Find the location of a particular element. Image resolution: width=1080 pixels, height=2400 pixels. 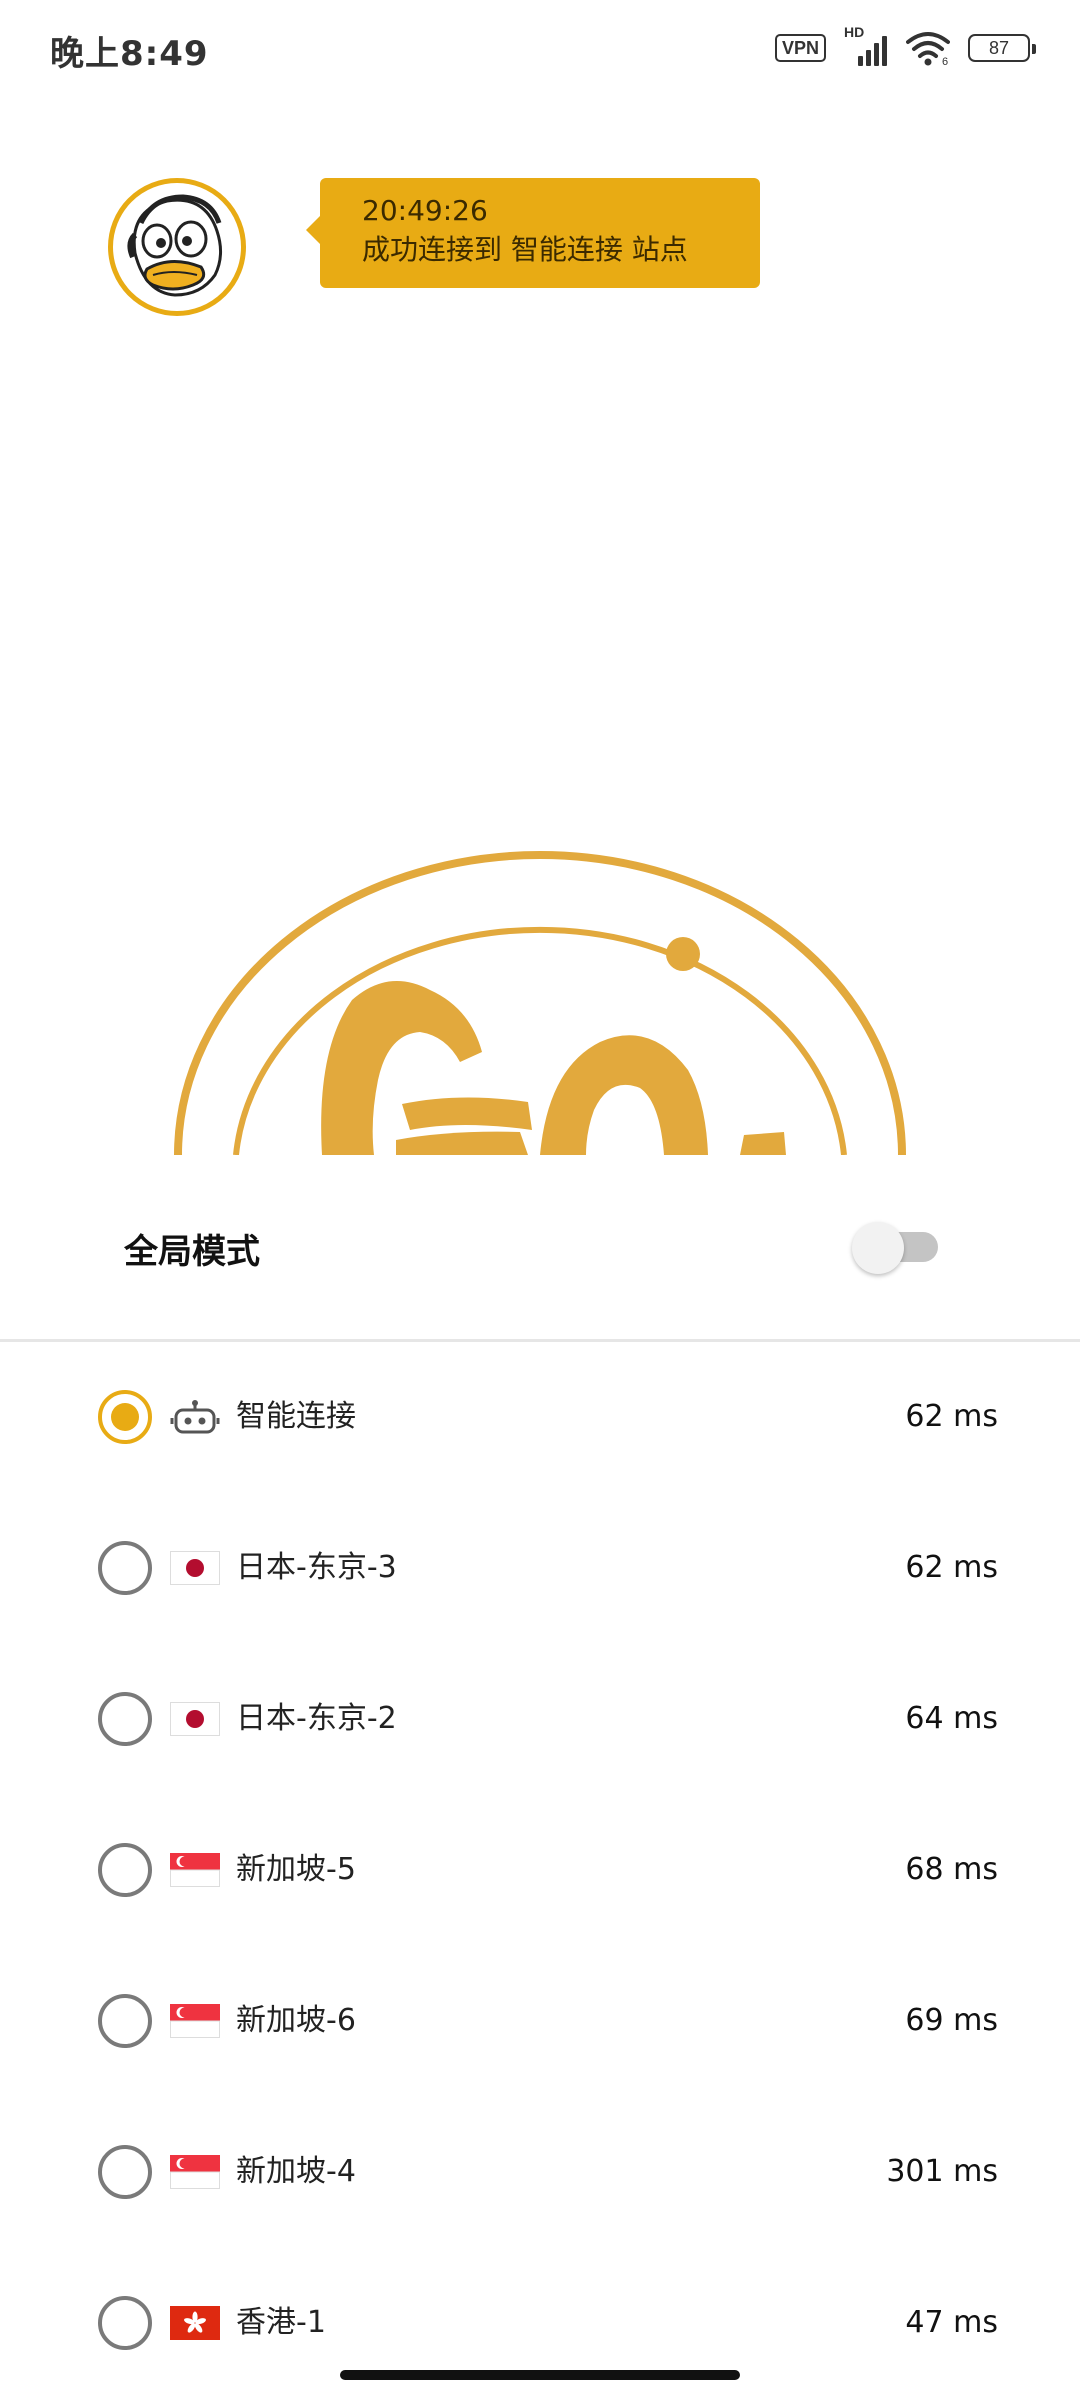

connect-logo is located at coordinates (540, 997).